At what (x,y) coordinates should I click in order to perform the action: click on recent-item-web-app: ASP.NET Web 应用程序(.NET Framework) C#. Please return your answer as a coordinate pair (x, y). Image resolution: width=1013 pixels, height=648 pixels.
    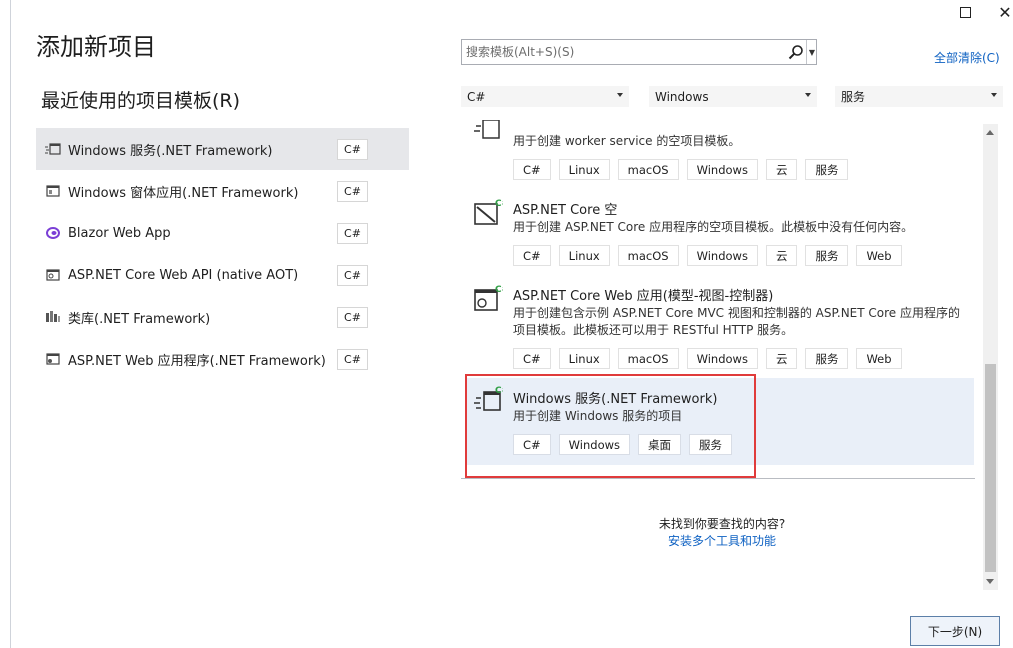
    Looking at the image, I should click on (222, 359).